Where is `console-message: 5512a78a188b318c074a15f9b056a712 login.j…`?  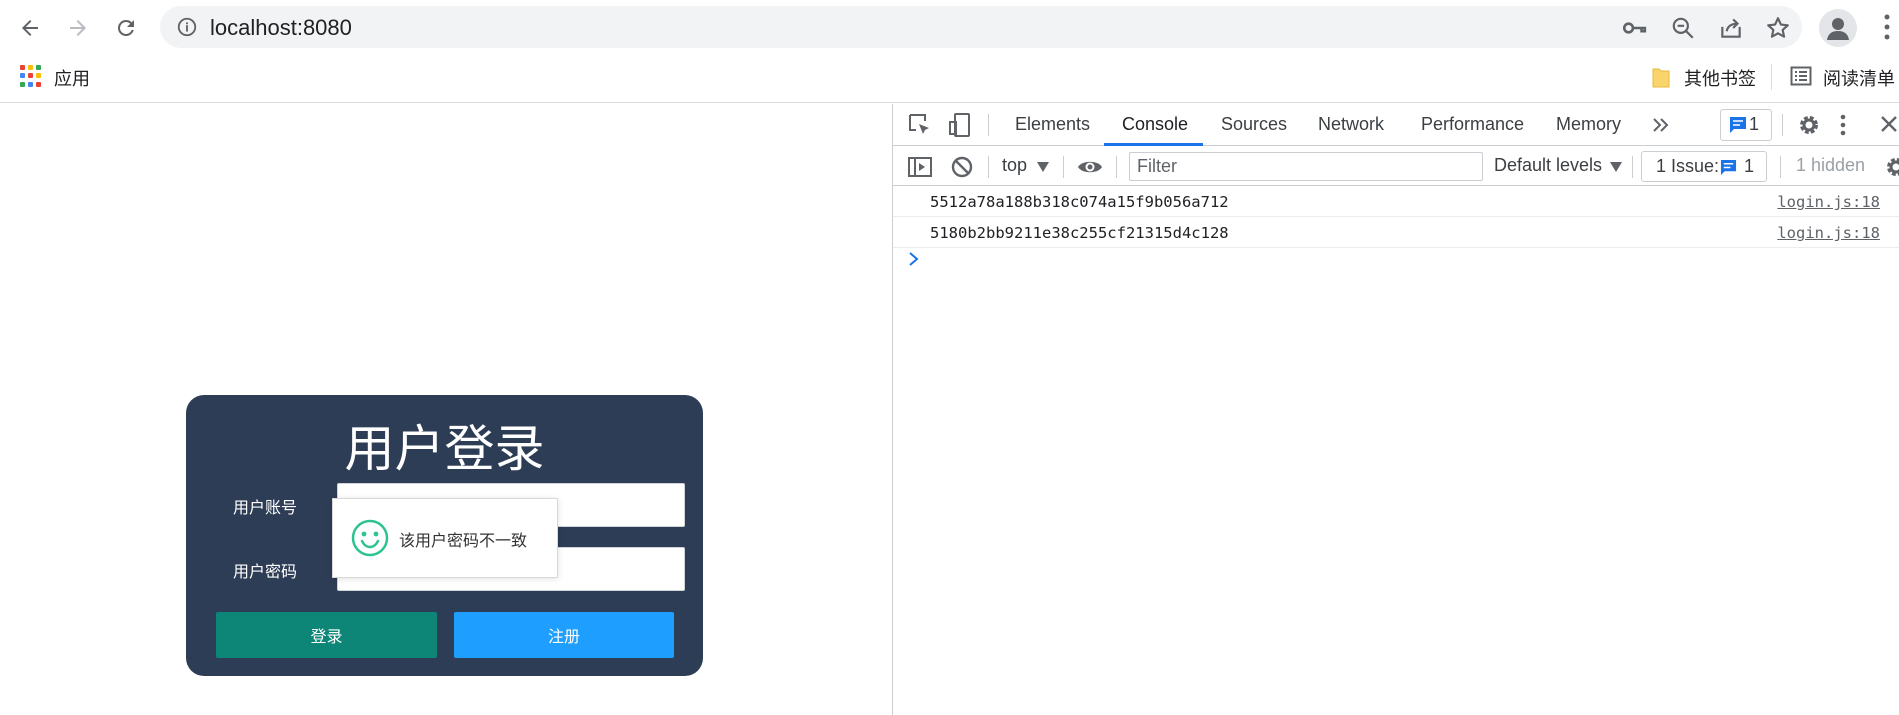 console-message: 5512a78a188b318c074a15f9b056a712 login.j… is located at coordinates (1396, 202).